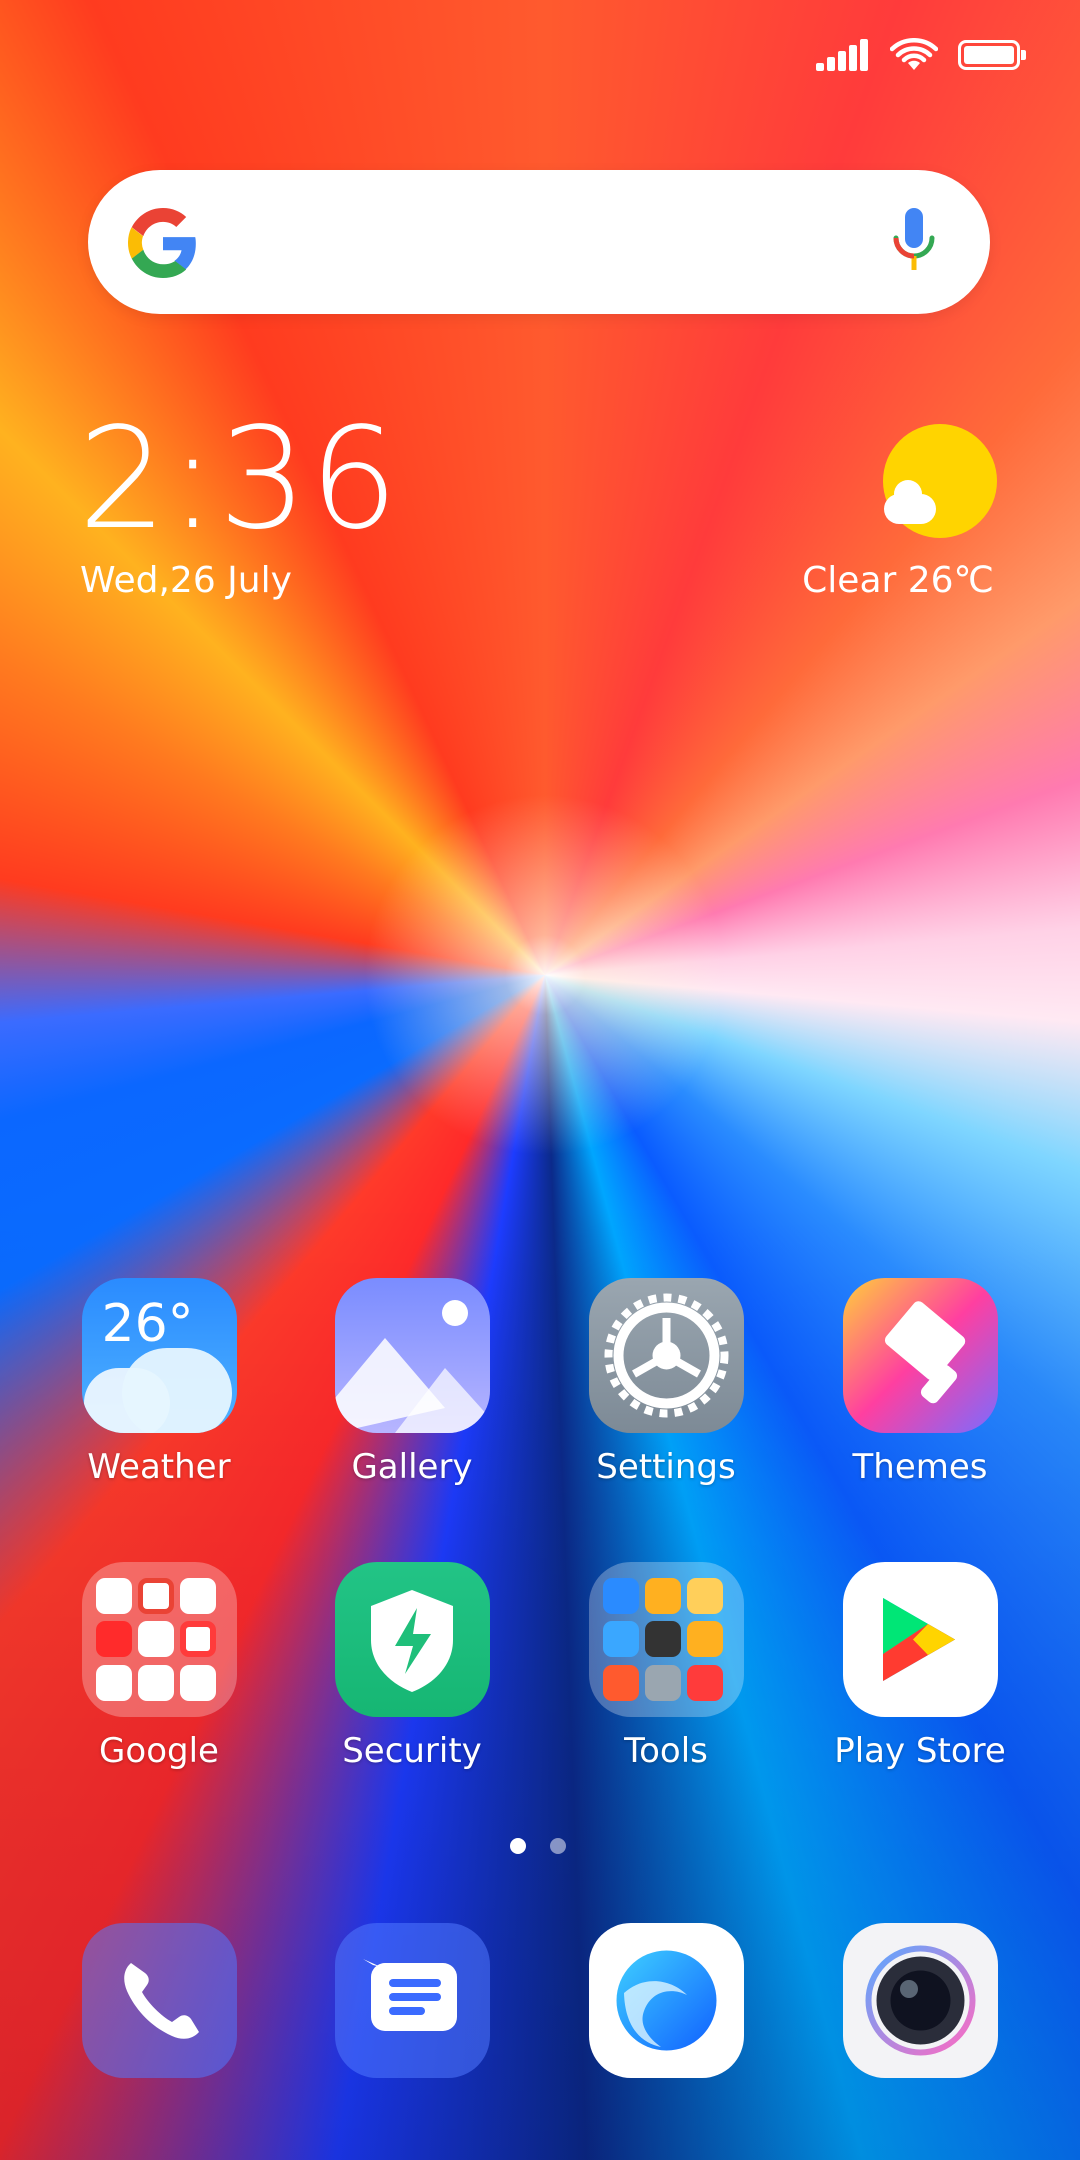  I want to click on app-google-folder: Google, so click(159, 1666).